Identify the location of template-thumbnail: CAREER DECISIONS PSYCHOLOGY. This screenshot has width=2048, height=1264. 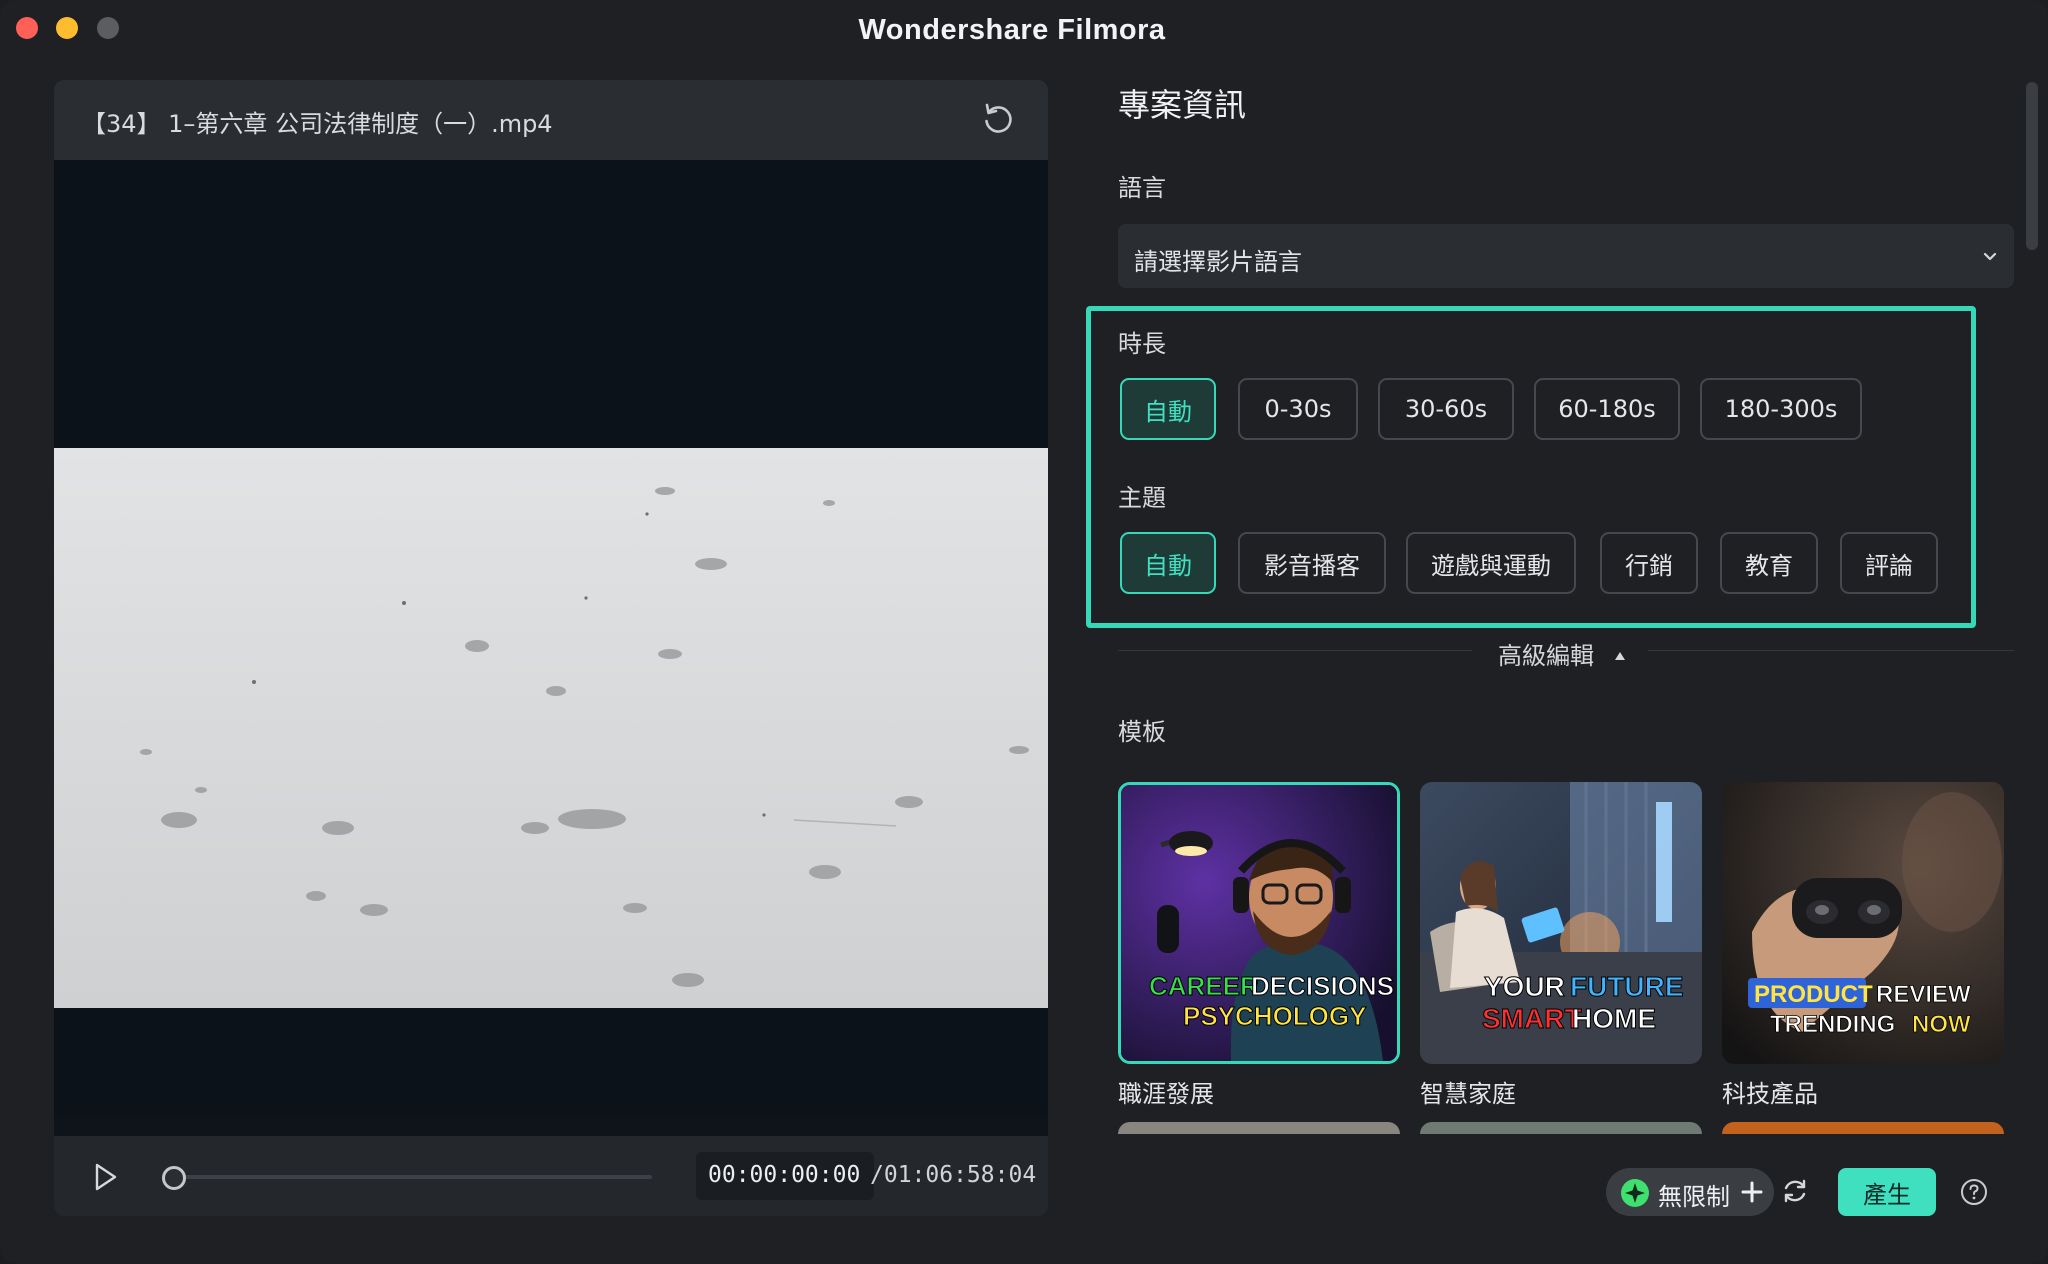
(1259, 923).